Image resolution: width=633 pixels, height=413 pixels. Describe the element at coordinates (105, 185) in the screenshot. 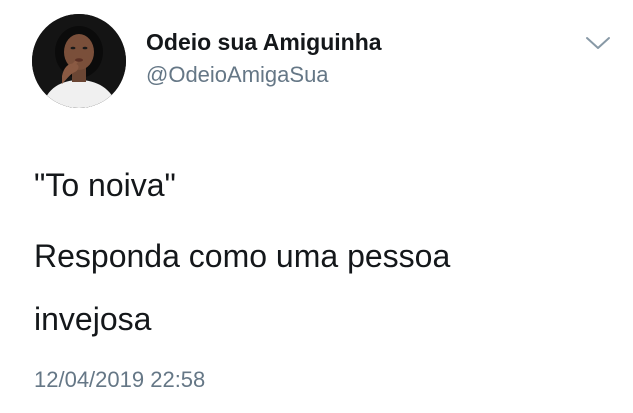

I see `tweet-text-line: "To noiva"` at that location.